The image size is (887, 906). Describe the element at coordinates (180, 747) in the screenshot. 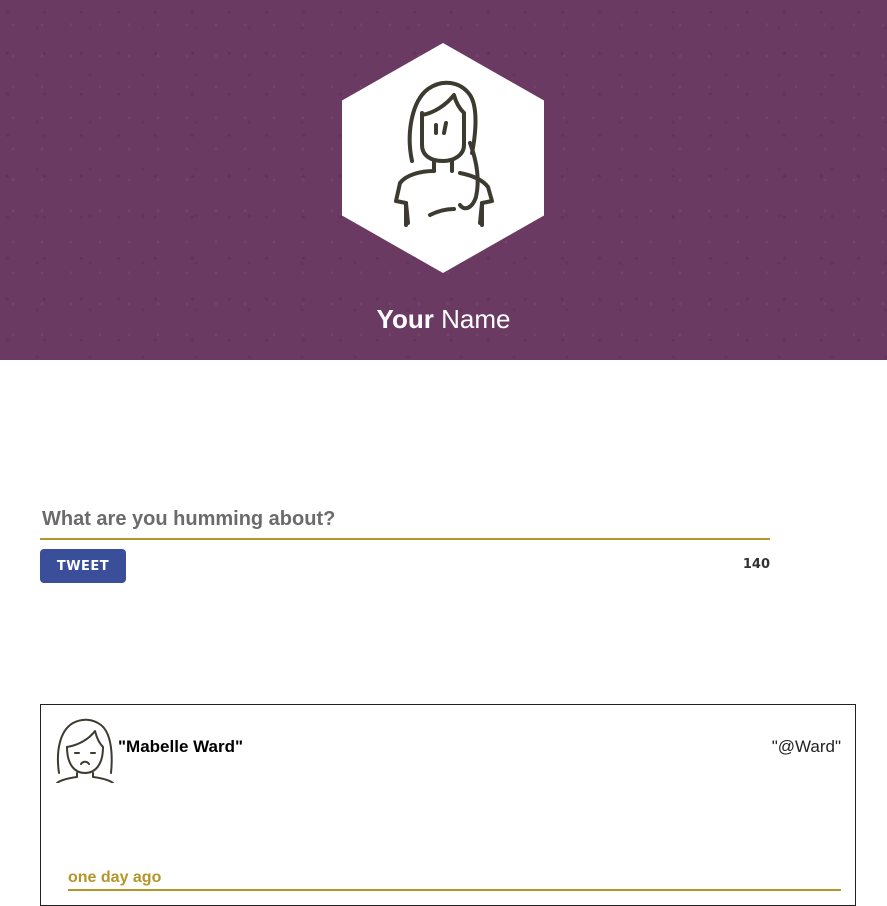

I see `tweet-author-name: "Mabelle Ward"` at that location.